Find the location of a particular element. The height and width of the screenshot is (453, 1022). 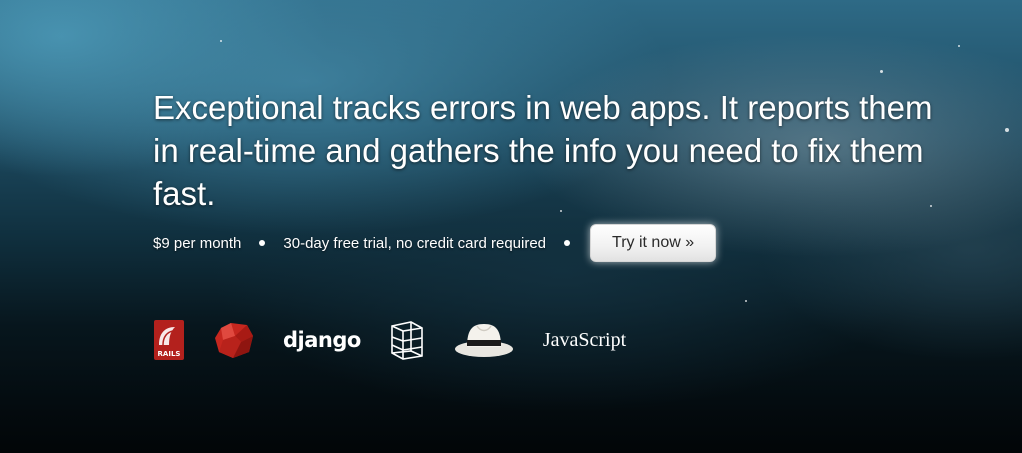

hat-logo is located at coordinates (484, 340).